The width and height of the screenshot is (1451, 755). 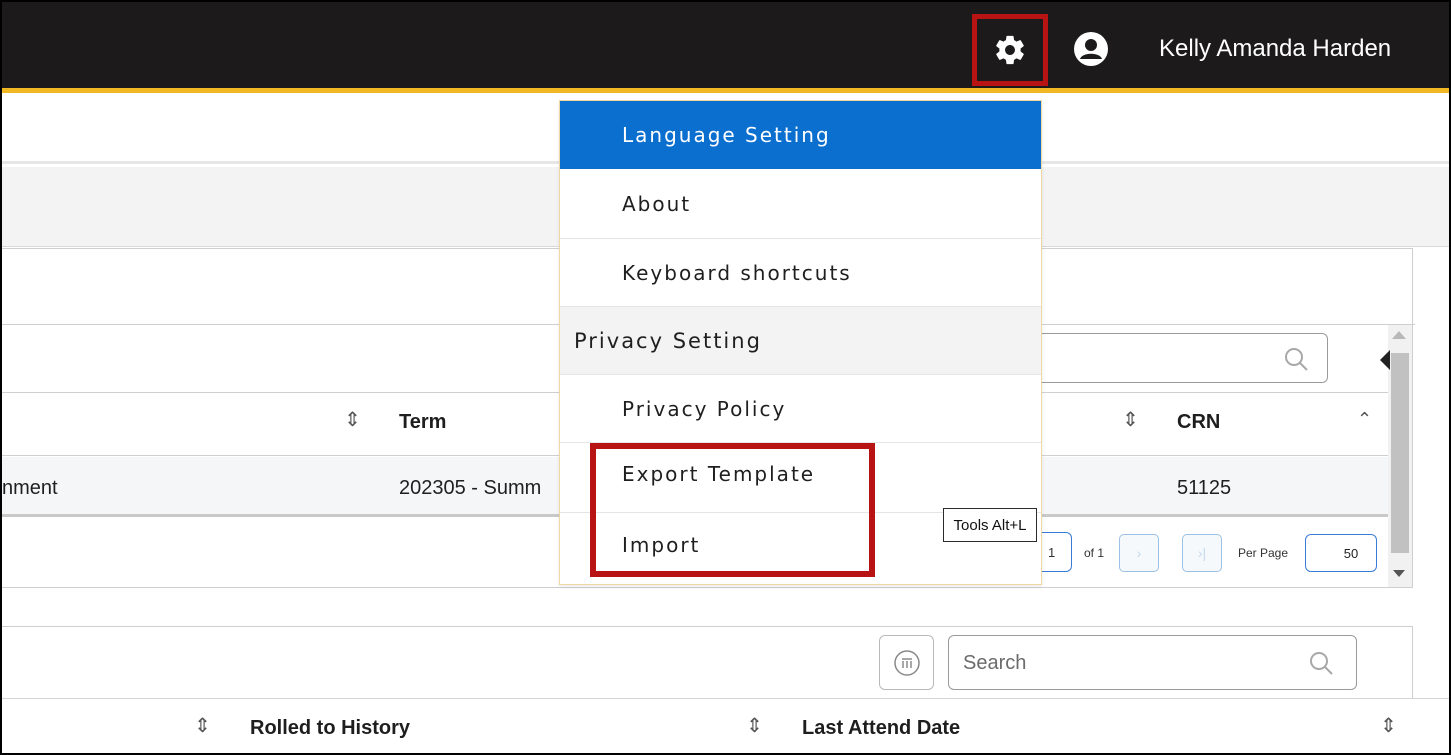 I want to click on menu-item-privacy-policy: Privacy Policy, so click(x=800, y=409).